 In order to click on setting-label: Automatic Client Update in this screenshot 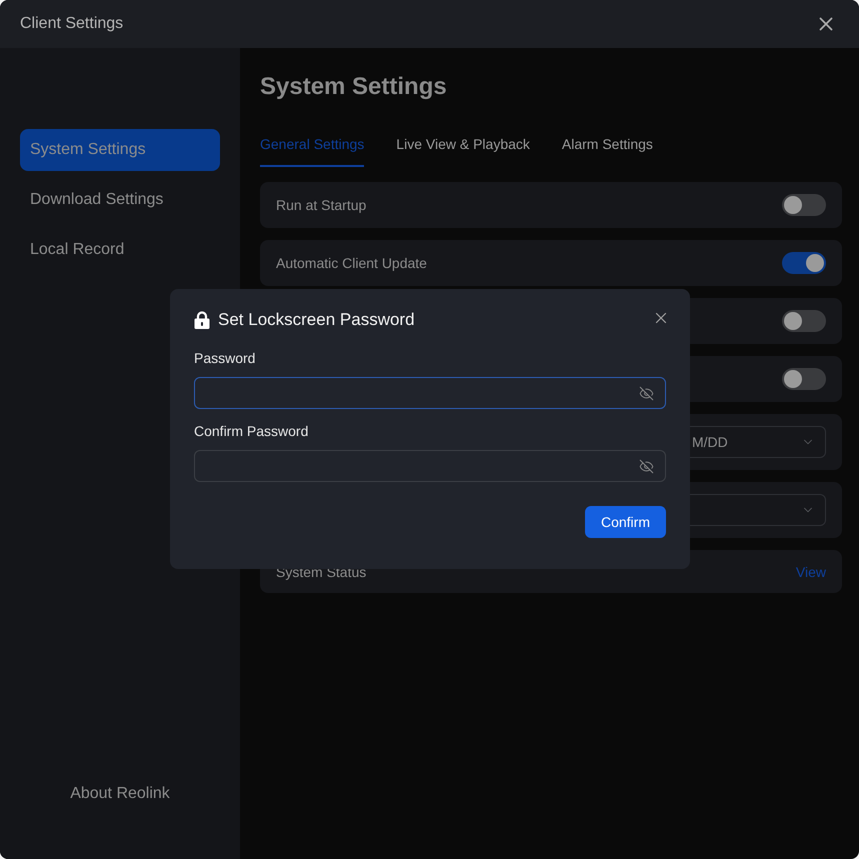, I will do `click(351, 263)`.